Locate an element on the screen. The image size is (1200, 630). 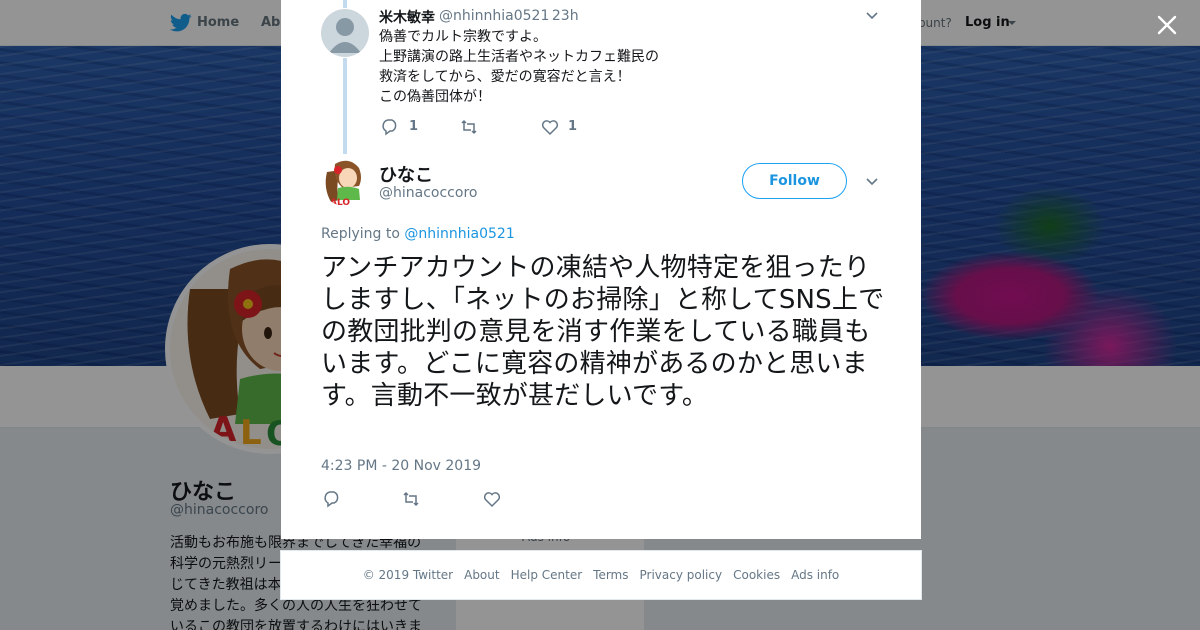
tweet-timestamp: 4:23 PM - 20 Nov 2019 is located at coordinates (401, 466).